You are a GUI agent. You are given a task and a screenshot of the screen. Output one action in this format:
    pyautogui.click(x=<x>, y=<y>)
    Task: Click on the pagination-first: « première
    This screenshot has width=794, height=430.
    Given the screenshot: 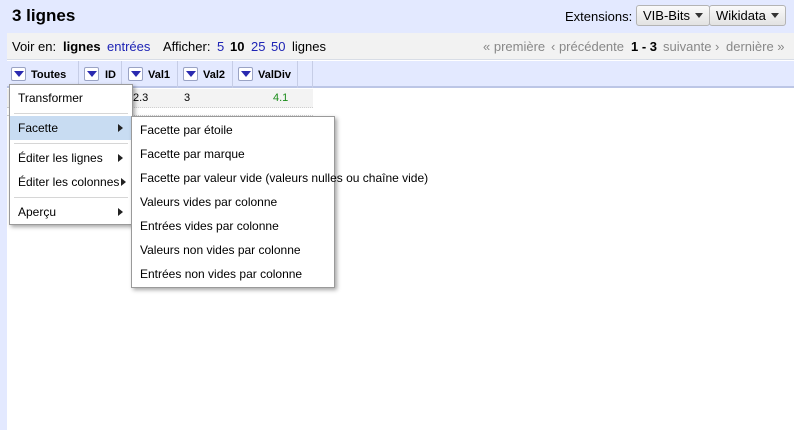 What is the action you would take?
    pyautogui.click(x=514, y=46)
    